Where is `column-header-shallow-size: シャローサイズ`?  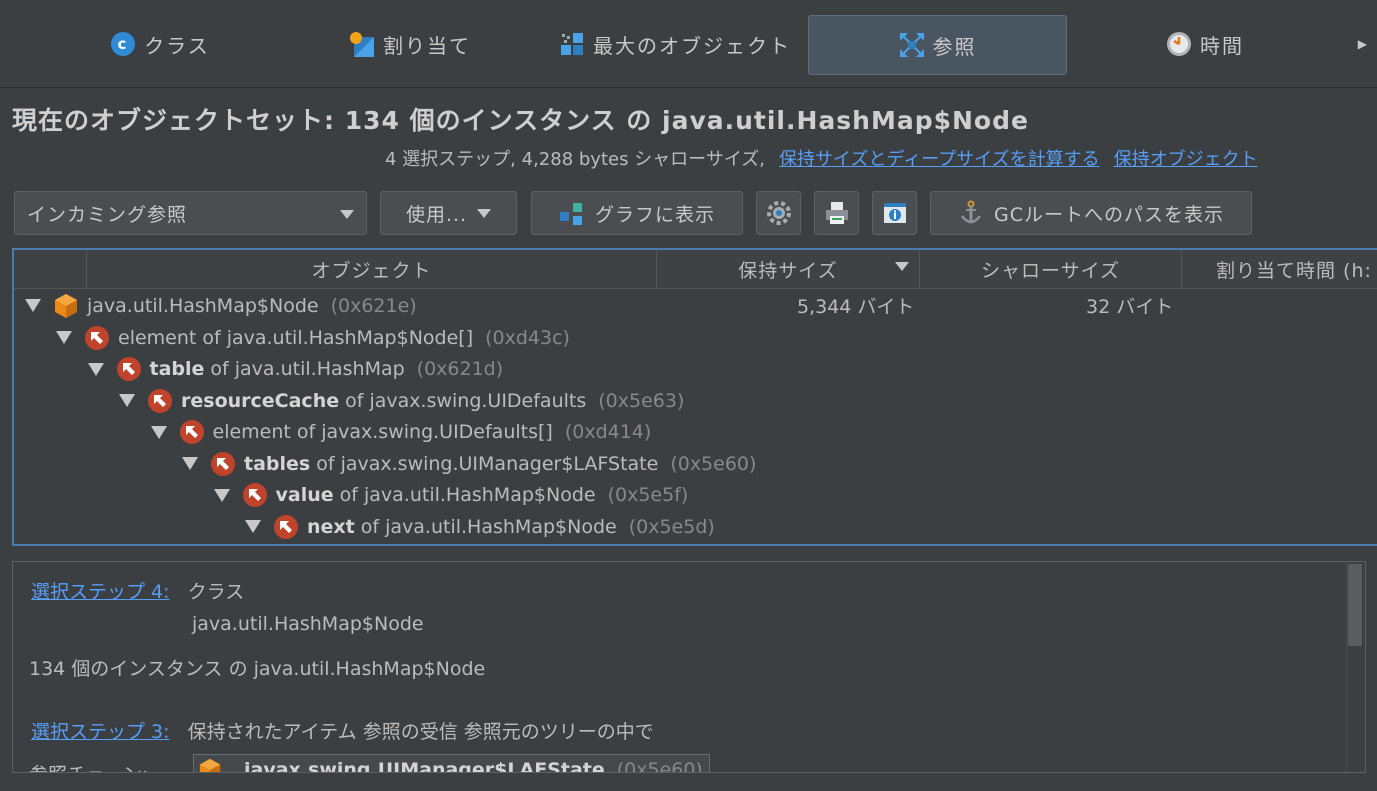
column-header-shallow-size: シャローサイズ is located at coordinates (1050, 269).